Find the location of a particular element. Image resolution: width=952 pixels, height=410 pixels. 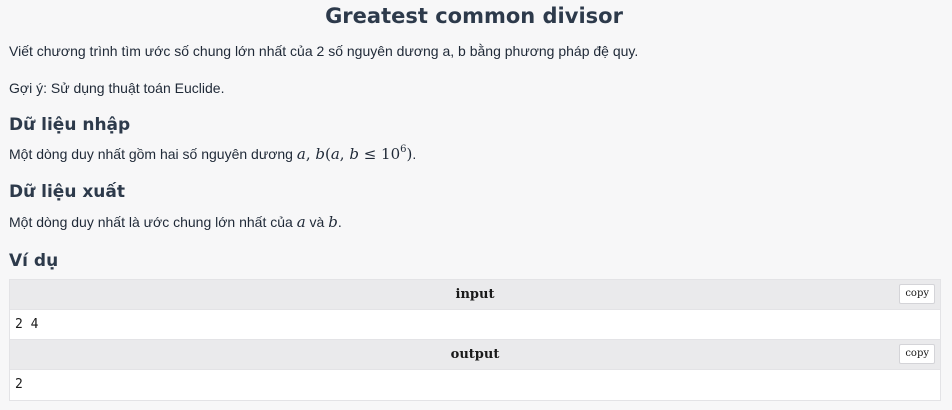

output-section-heading: Dữ liệu xuất is located at coordinates (67, 192).